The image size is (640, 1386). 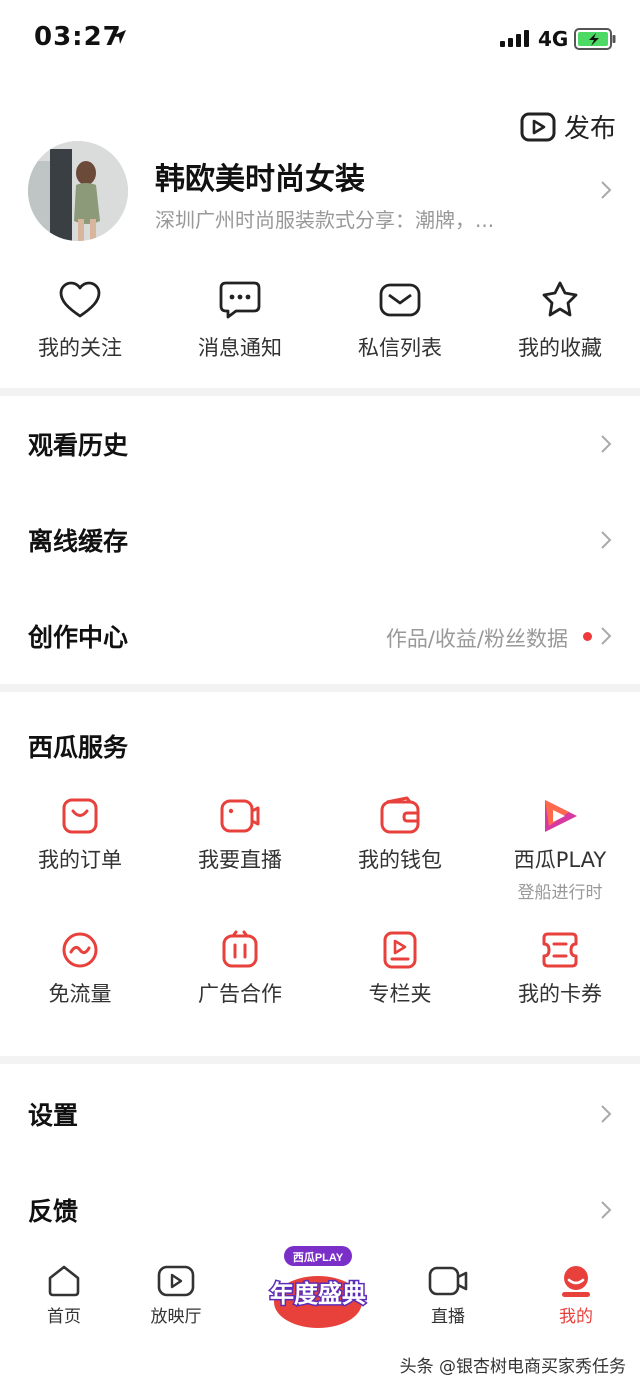 What do you see at coordinates (80, 860) in the screenshot?
I see `service-label: 我的订单` at bounding box center [80, 860].